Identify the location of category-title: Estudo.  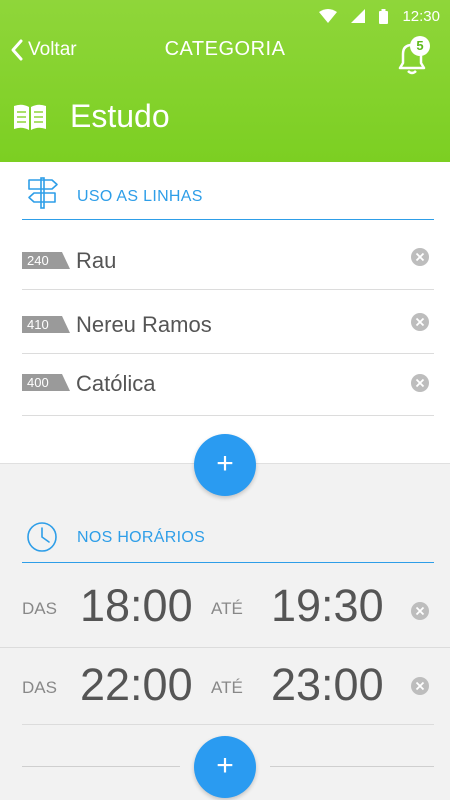
(120, 116).